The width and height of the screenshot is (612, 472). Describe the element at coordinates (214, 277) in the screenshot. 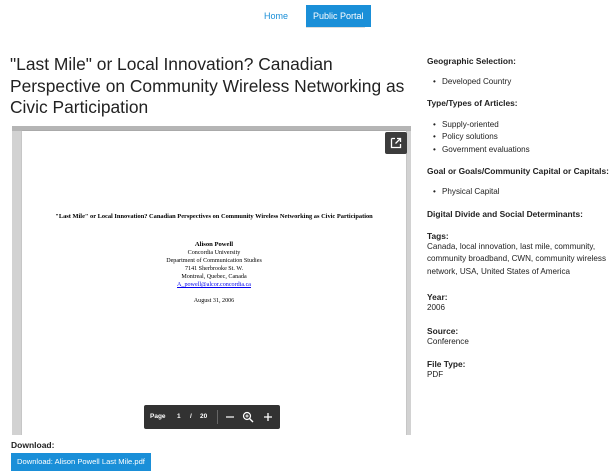

I see `pdf-city: Montreal, Quebec, Canada` at that location.